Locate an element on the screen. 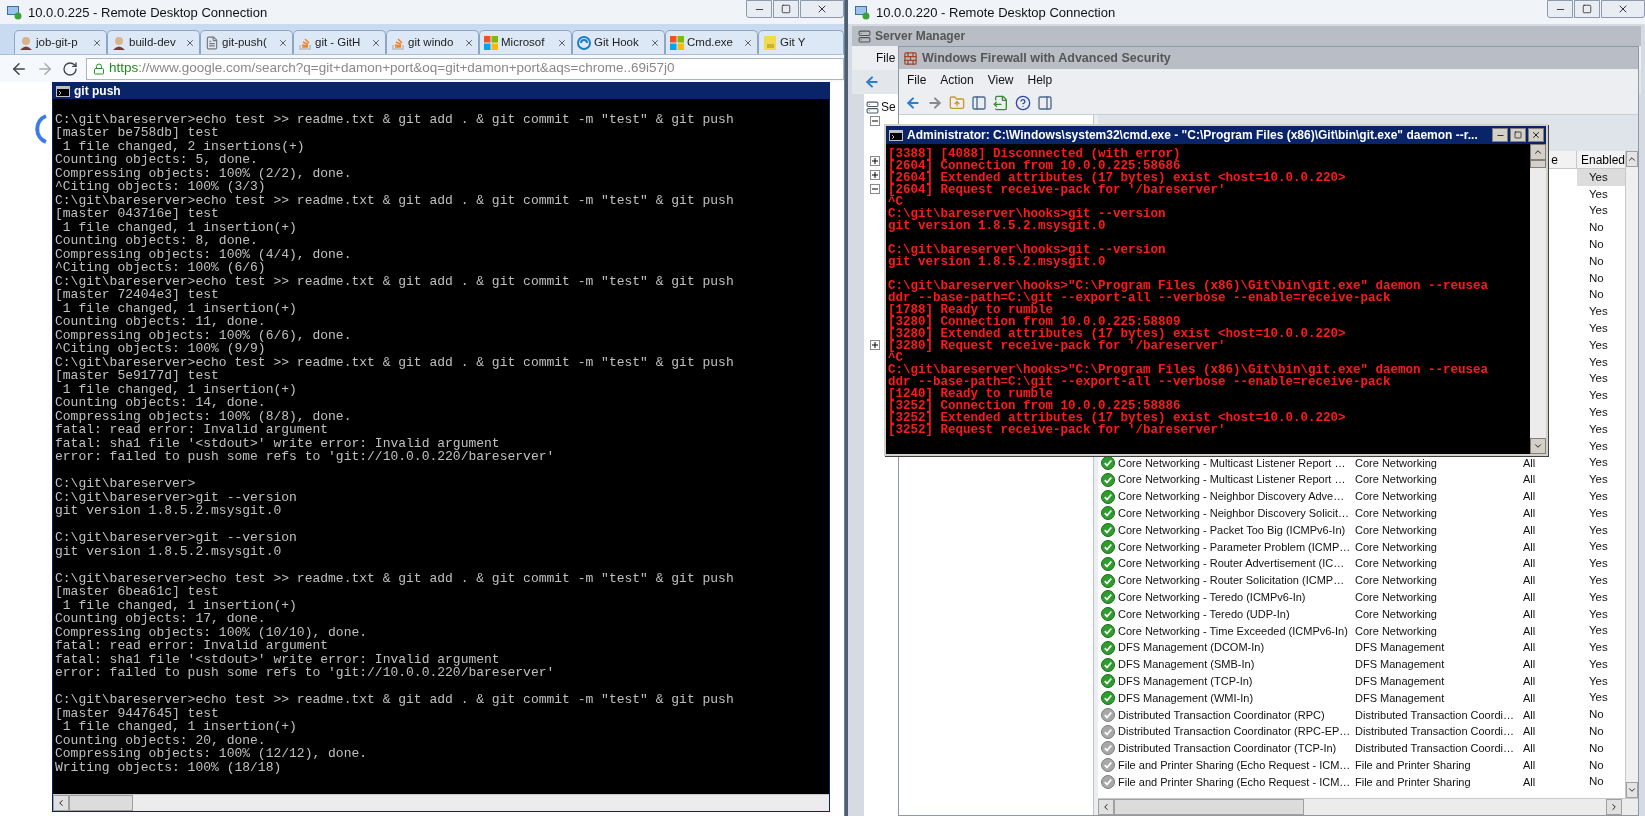 Image resolution: width=1645 pixels, height=816 pixels. menu-item: Help is located at coordinates (1040, 80).